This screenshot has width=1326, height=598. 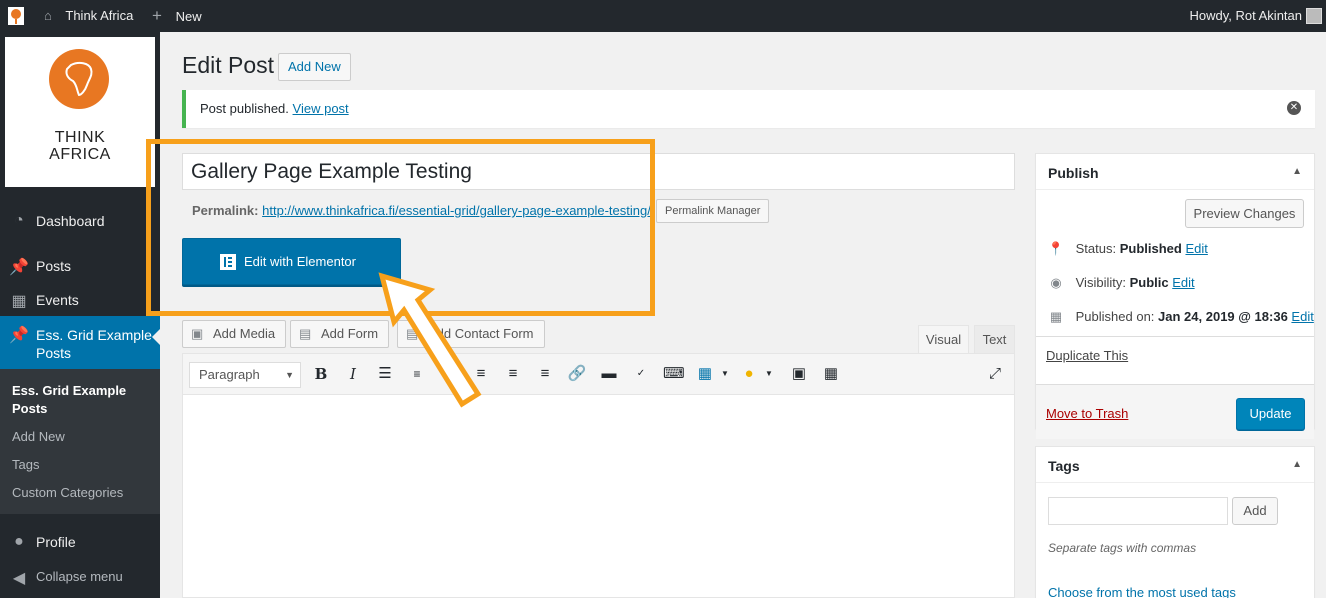 I want to click on publish-actions: Move to Trash Update, so click(x=1175, y=411).